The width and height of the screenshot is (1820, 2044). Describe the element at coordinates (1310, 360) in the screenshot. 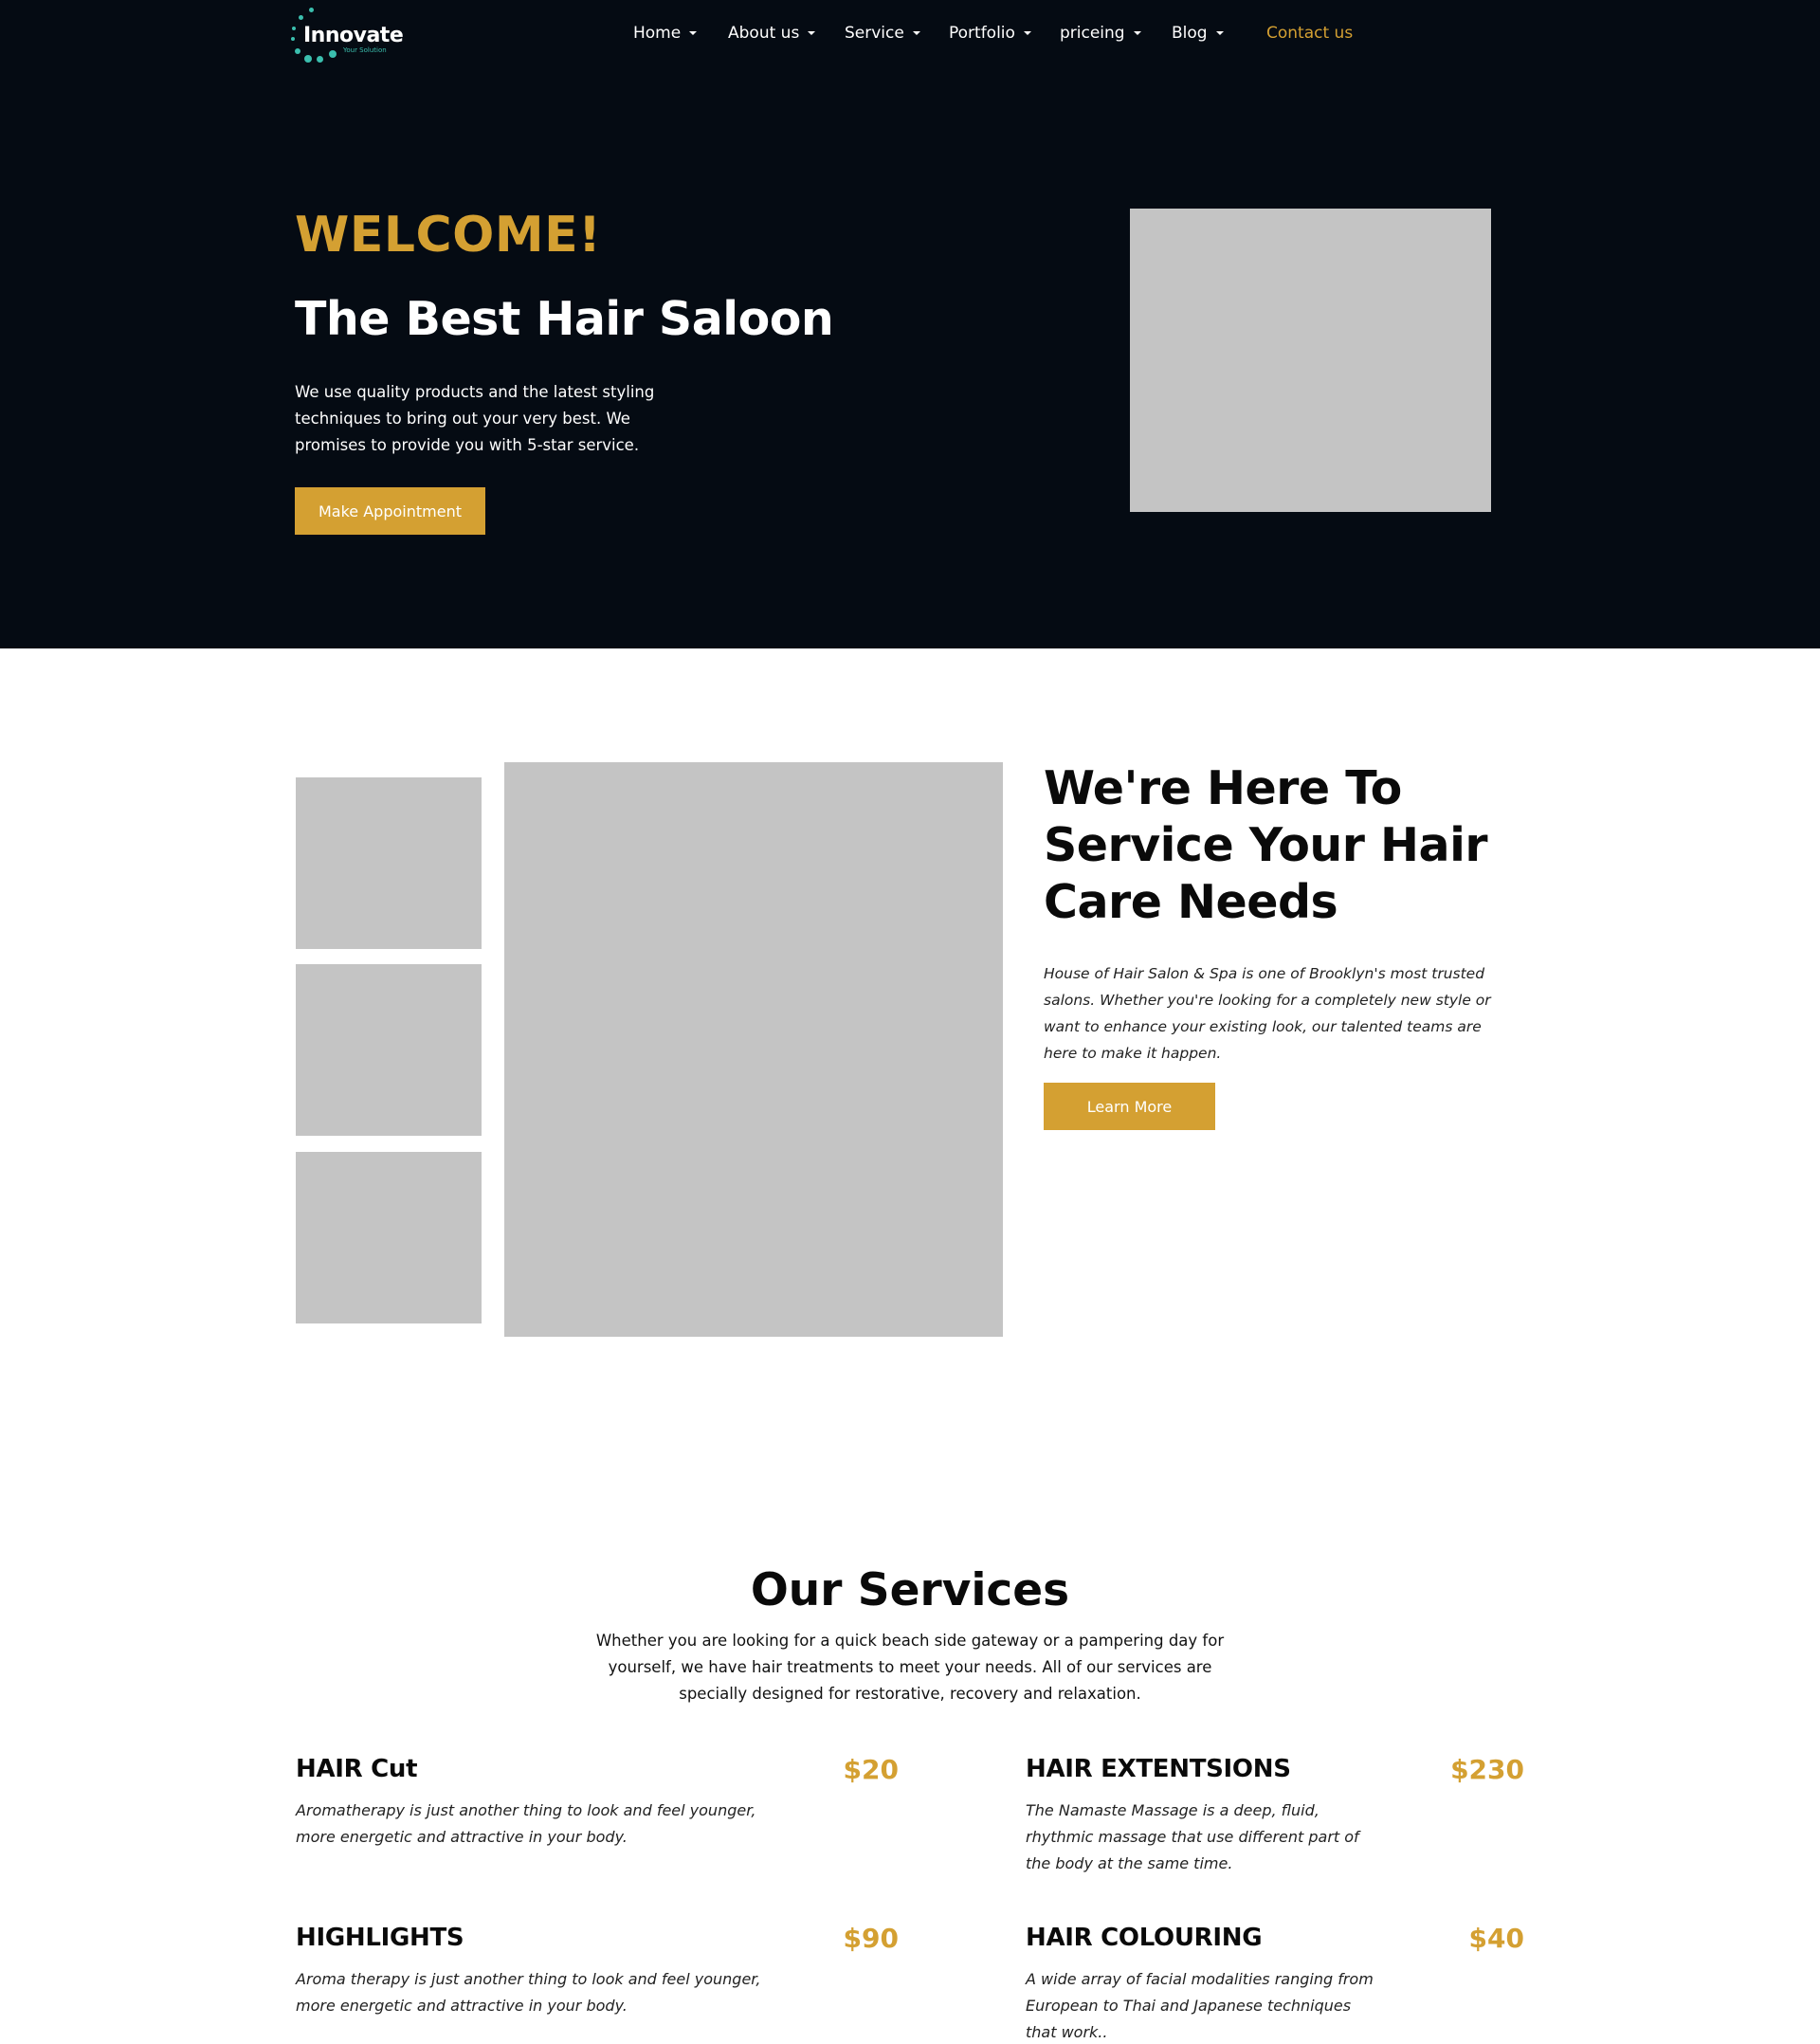

I see `hero-image-placeholder` at that location.